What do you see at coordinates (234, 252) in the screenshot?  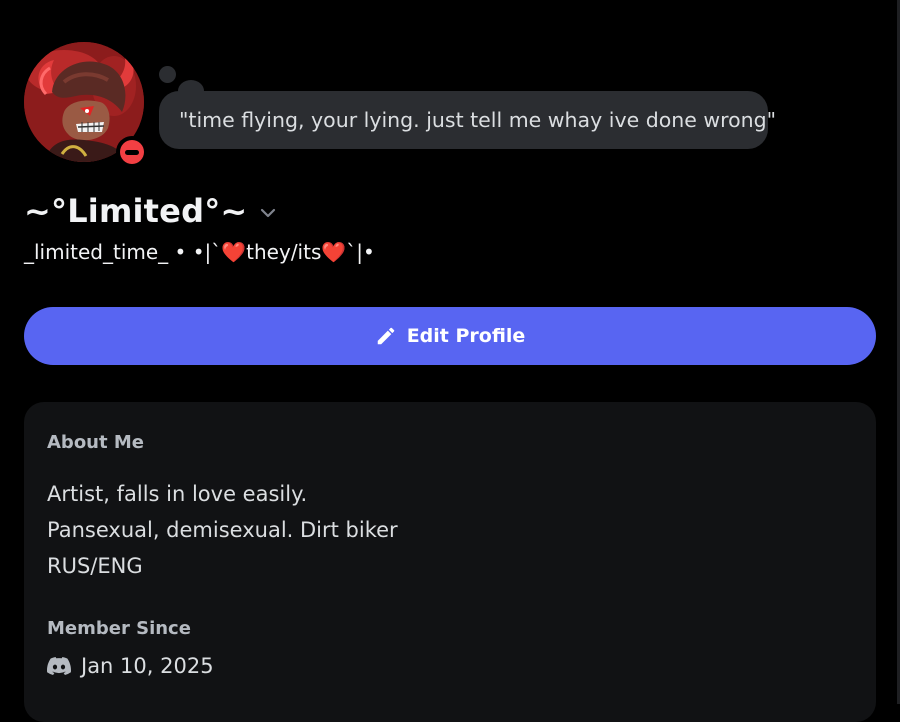 I see `heart-left-icon: ❤️` at bounding box center [234, 252].